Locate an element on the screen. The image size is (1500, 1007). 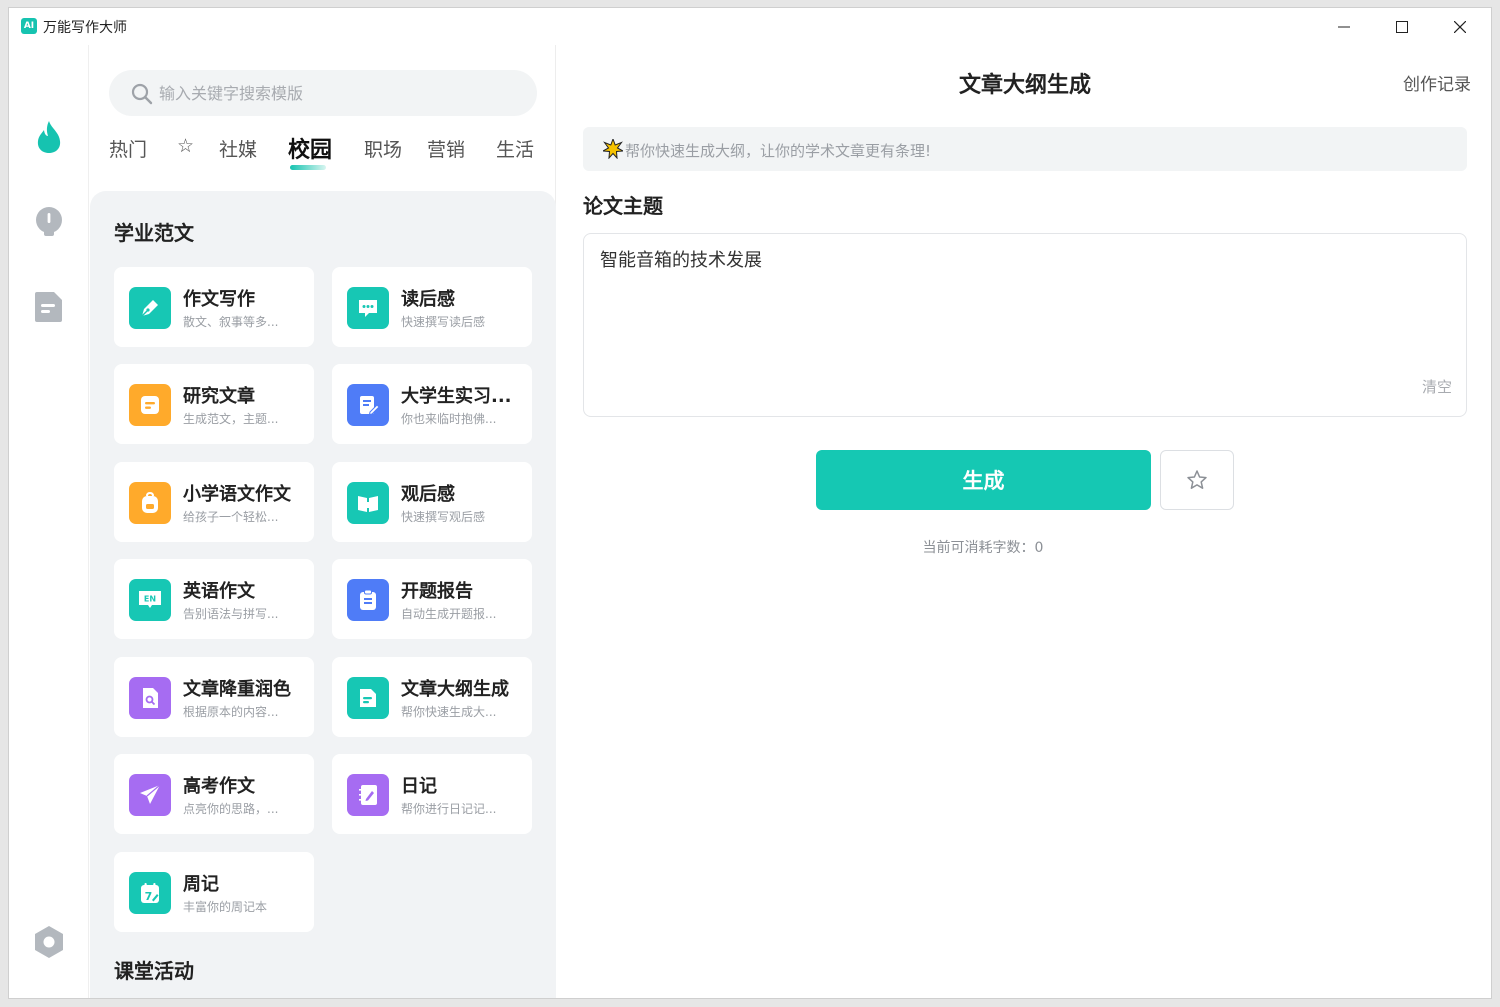
rail-item-documents is located at coordinates (49, 307).